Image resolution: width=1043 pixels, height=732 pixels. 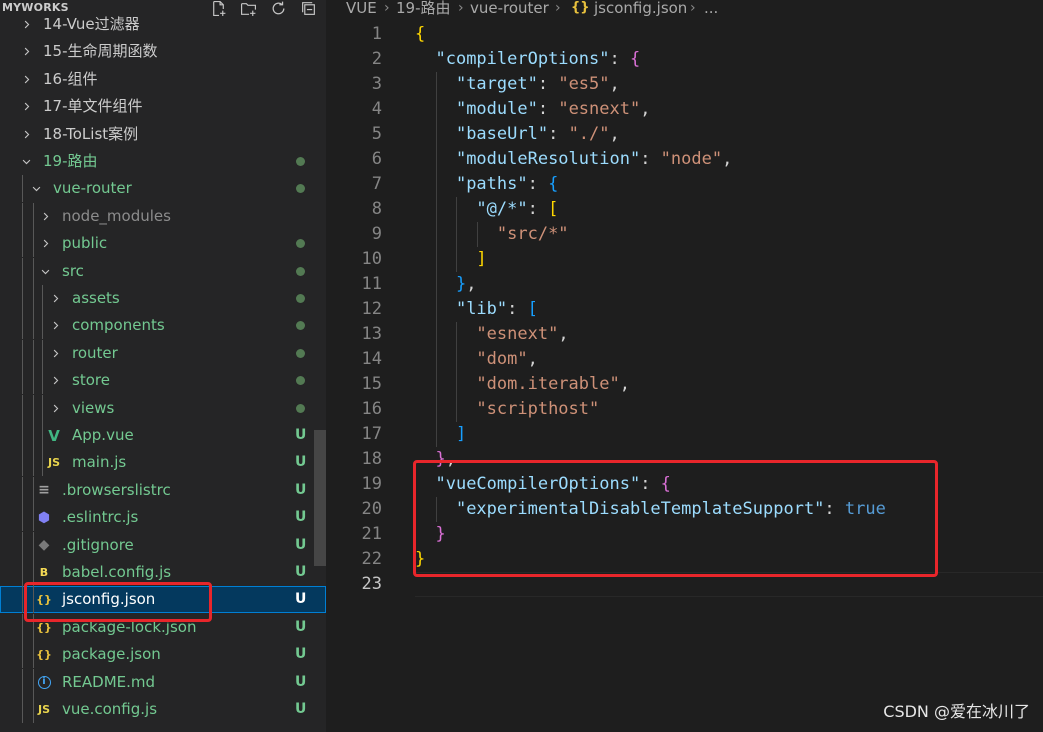 I want to click on folder-item: vue-router, so click(x=163, y=189).